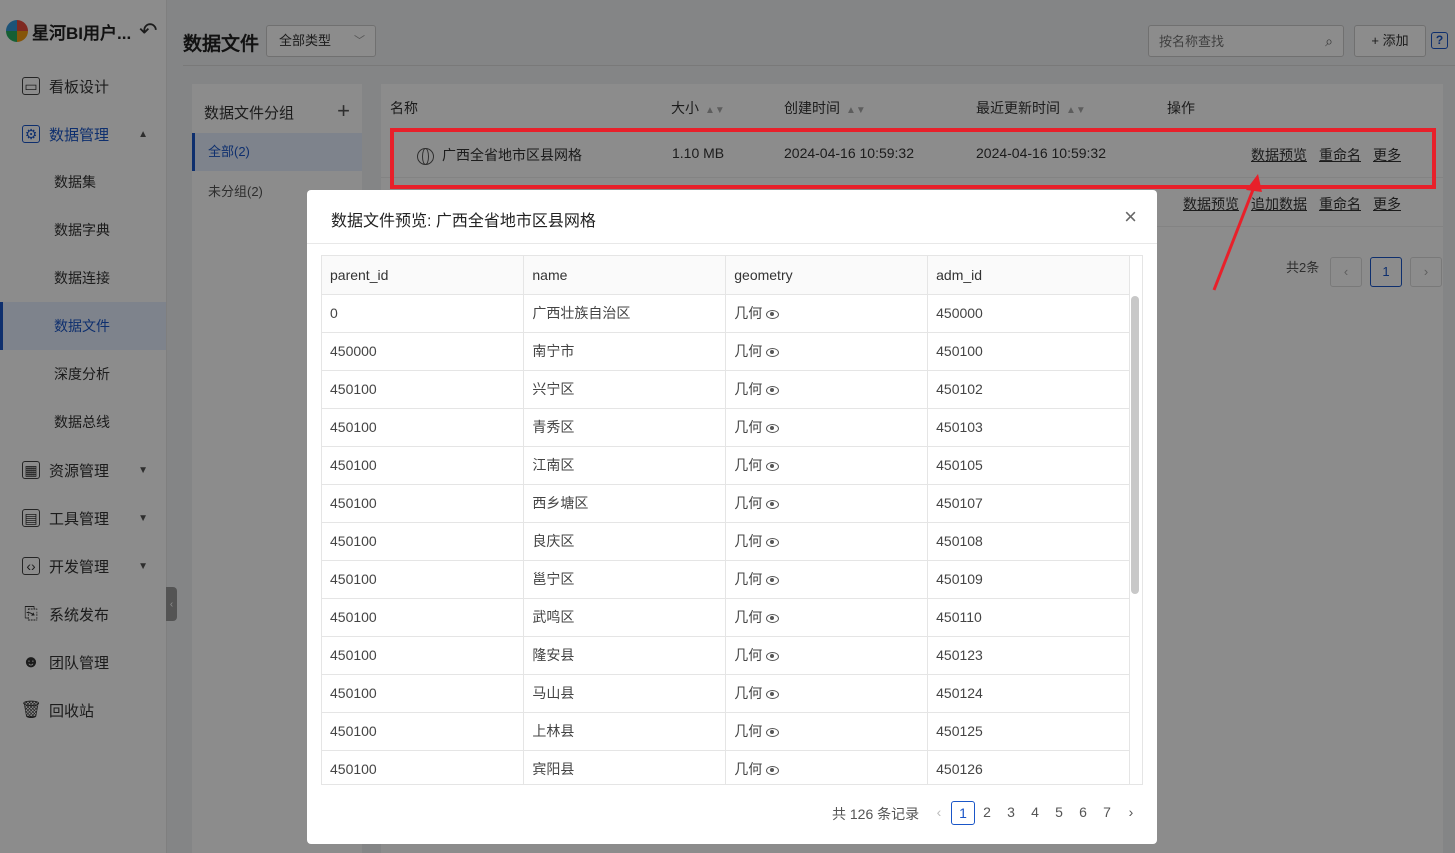 The height and width of the screenshot is (853, 1455). What do you see at coordinates (959, 617) in the screenshot?
I see `cell-text: 450110` at bounding box center [959, 617].